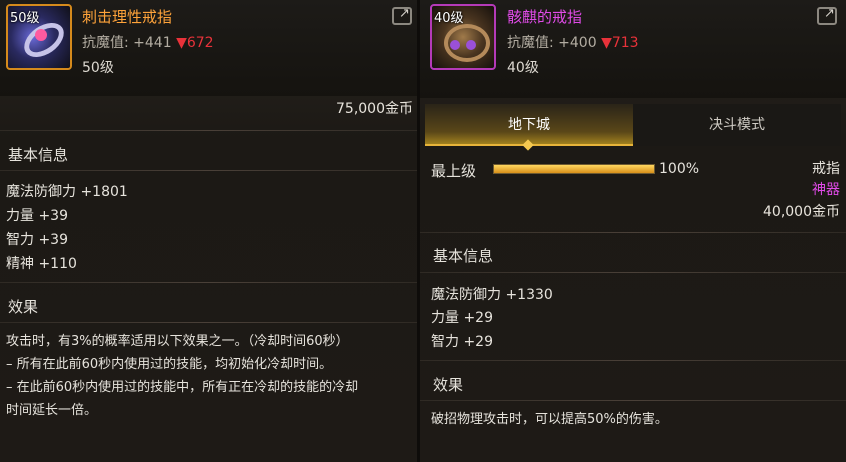 The image size is (846, 462). I want to click on effect-line: 攻击时，有3%的概率适用以下效果之一。（冷却时间60秒）, so click(177, 341).